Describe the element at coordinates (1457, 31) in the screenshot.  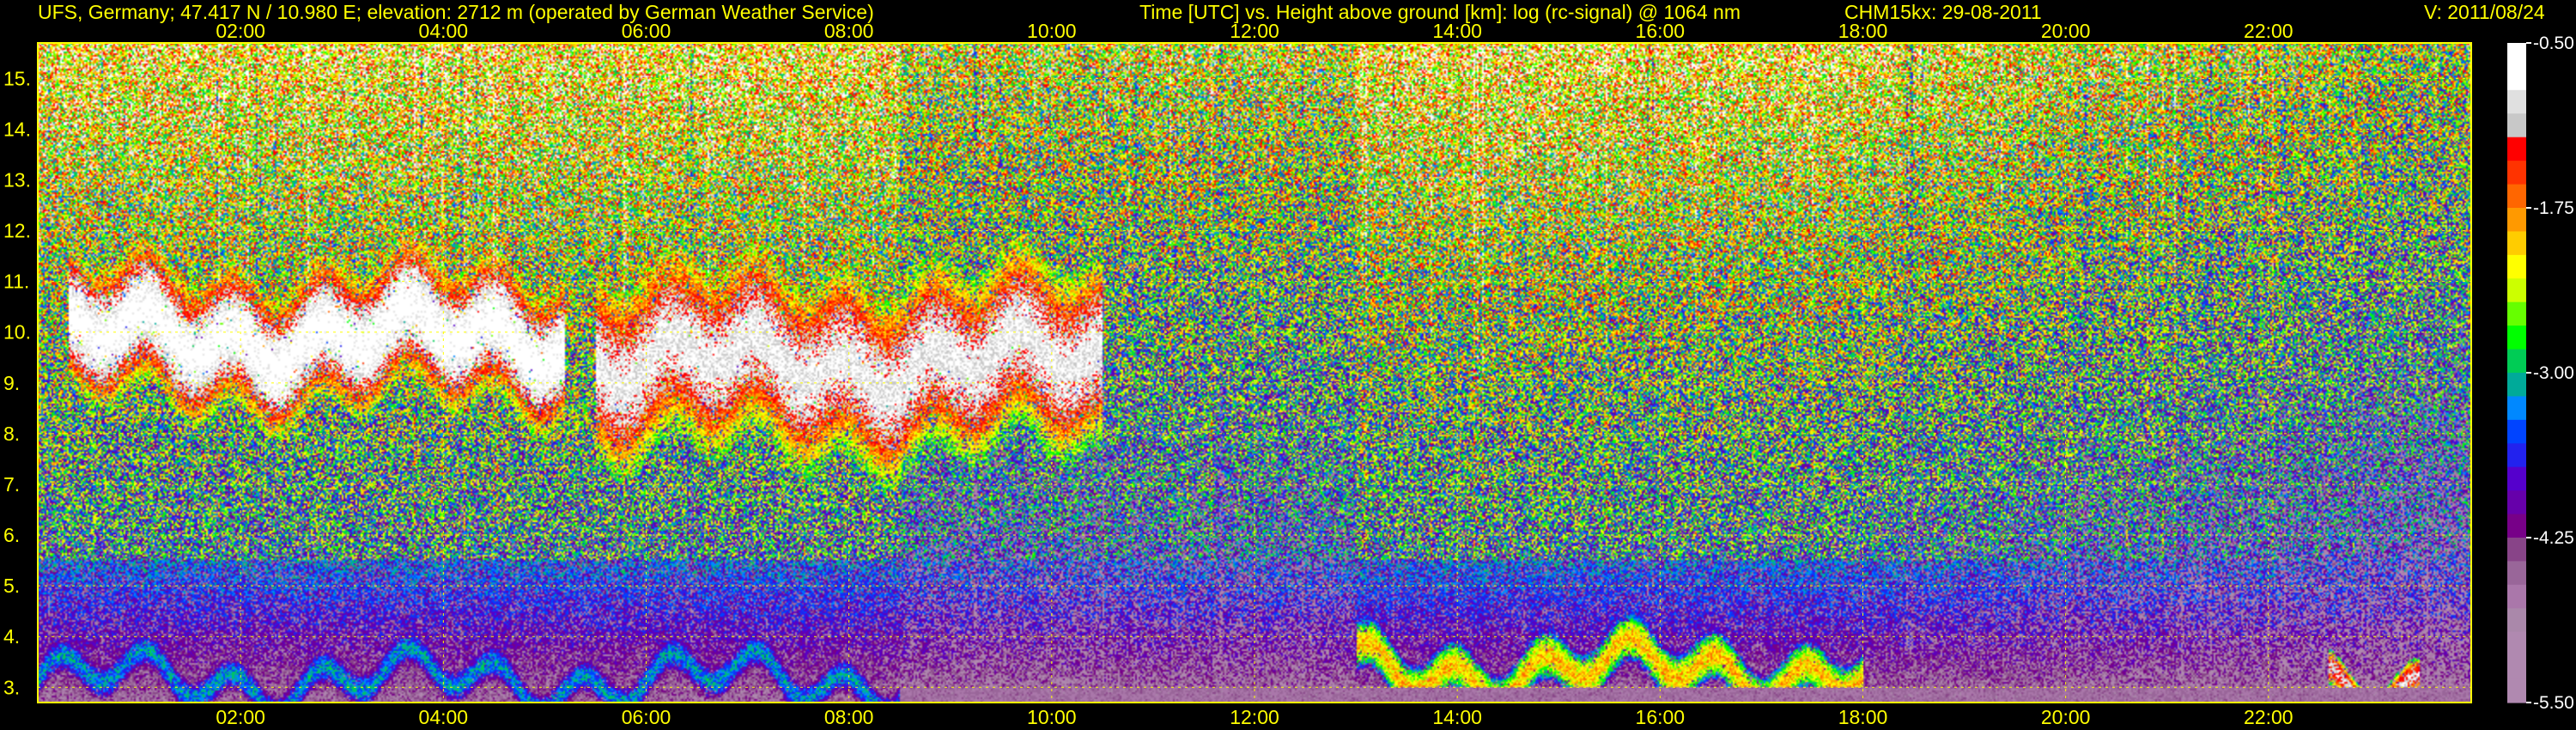
I see `x-tick-label-top: 14:00` at that location.